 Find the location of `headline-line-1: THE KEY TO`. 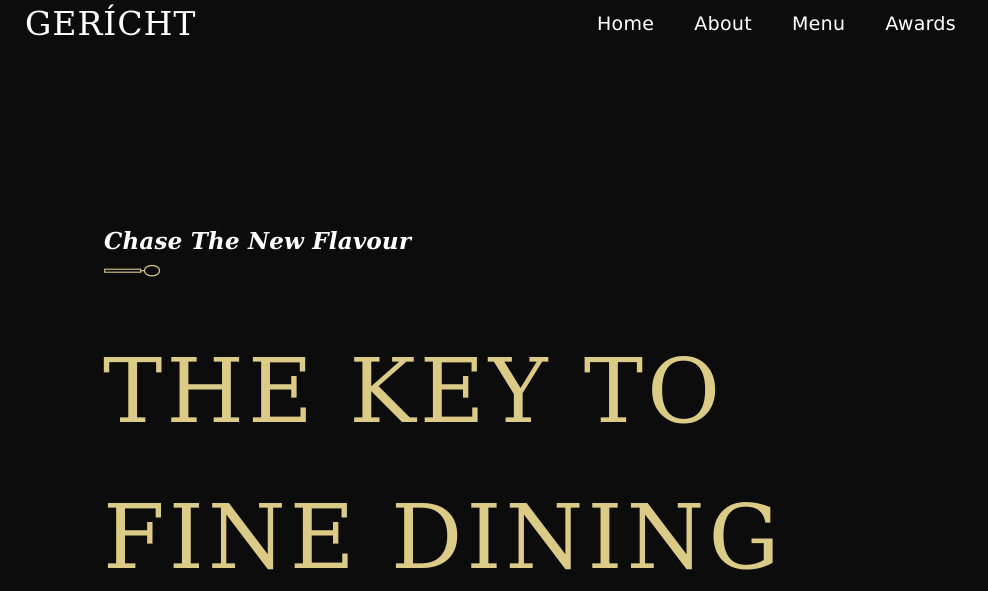

headline-line-1: THE KEY TO is located at coordinates (414, 391).